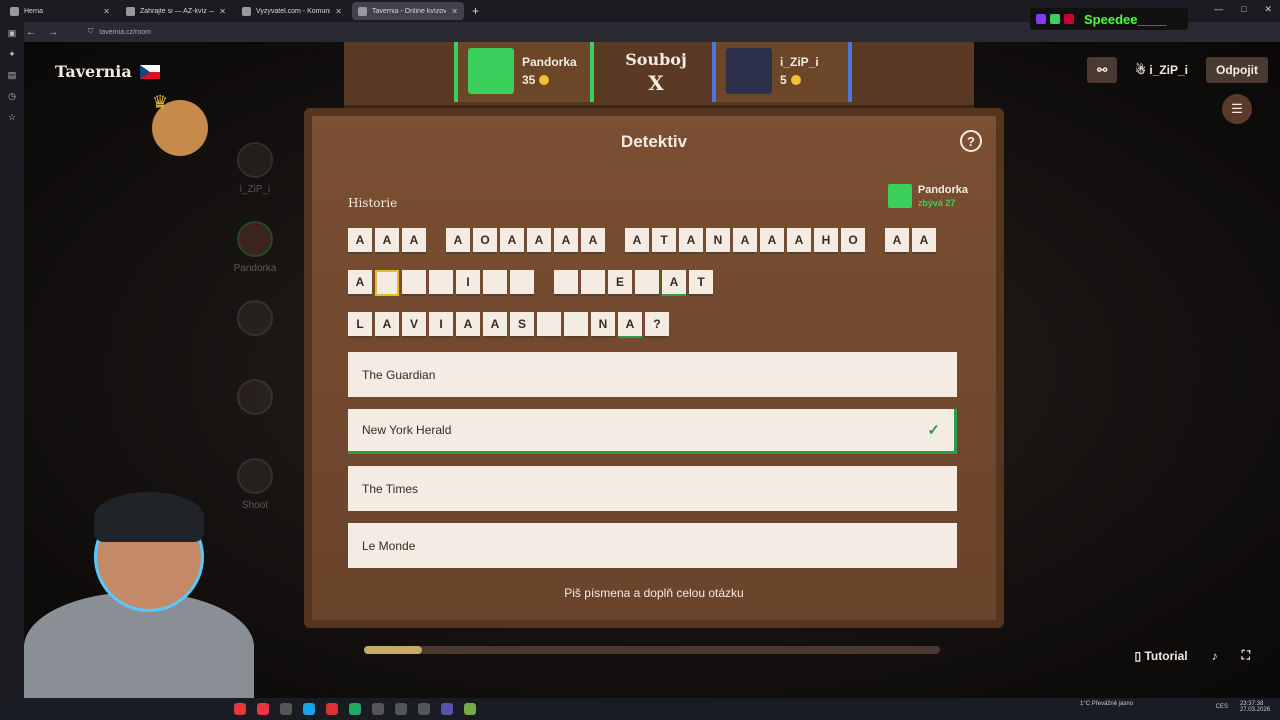  Describe the element at coordinates (620, 283) in the screenshot. I see `letter-tile: E` at that location.